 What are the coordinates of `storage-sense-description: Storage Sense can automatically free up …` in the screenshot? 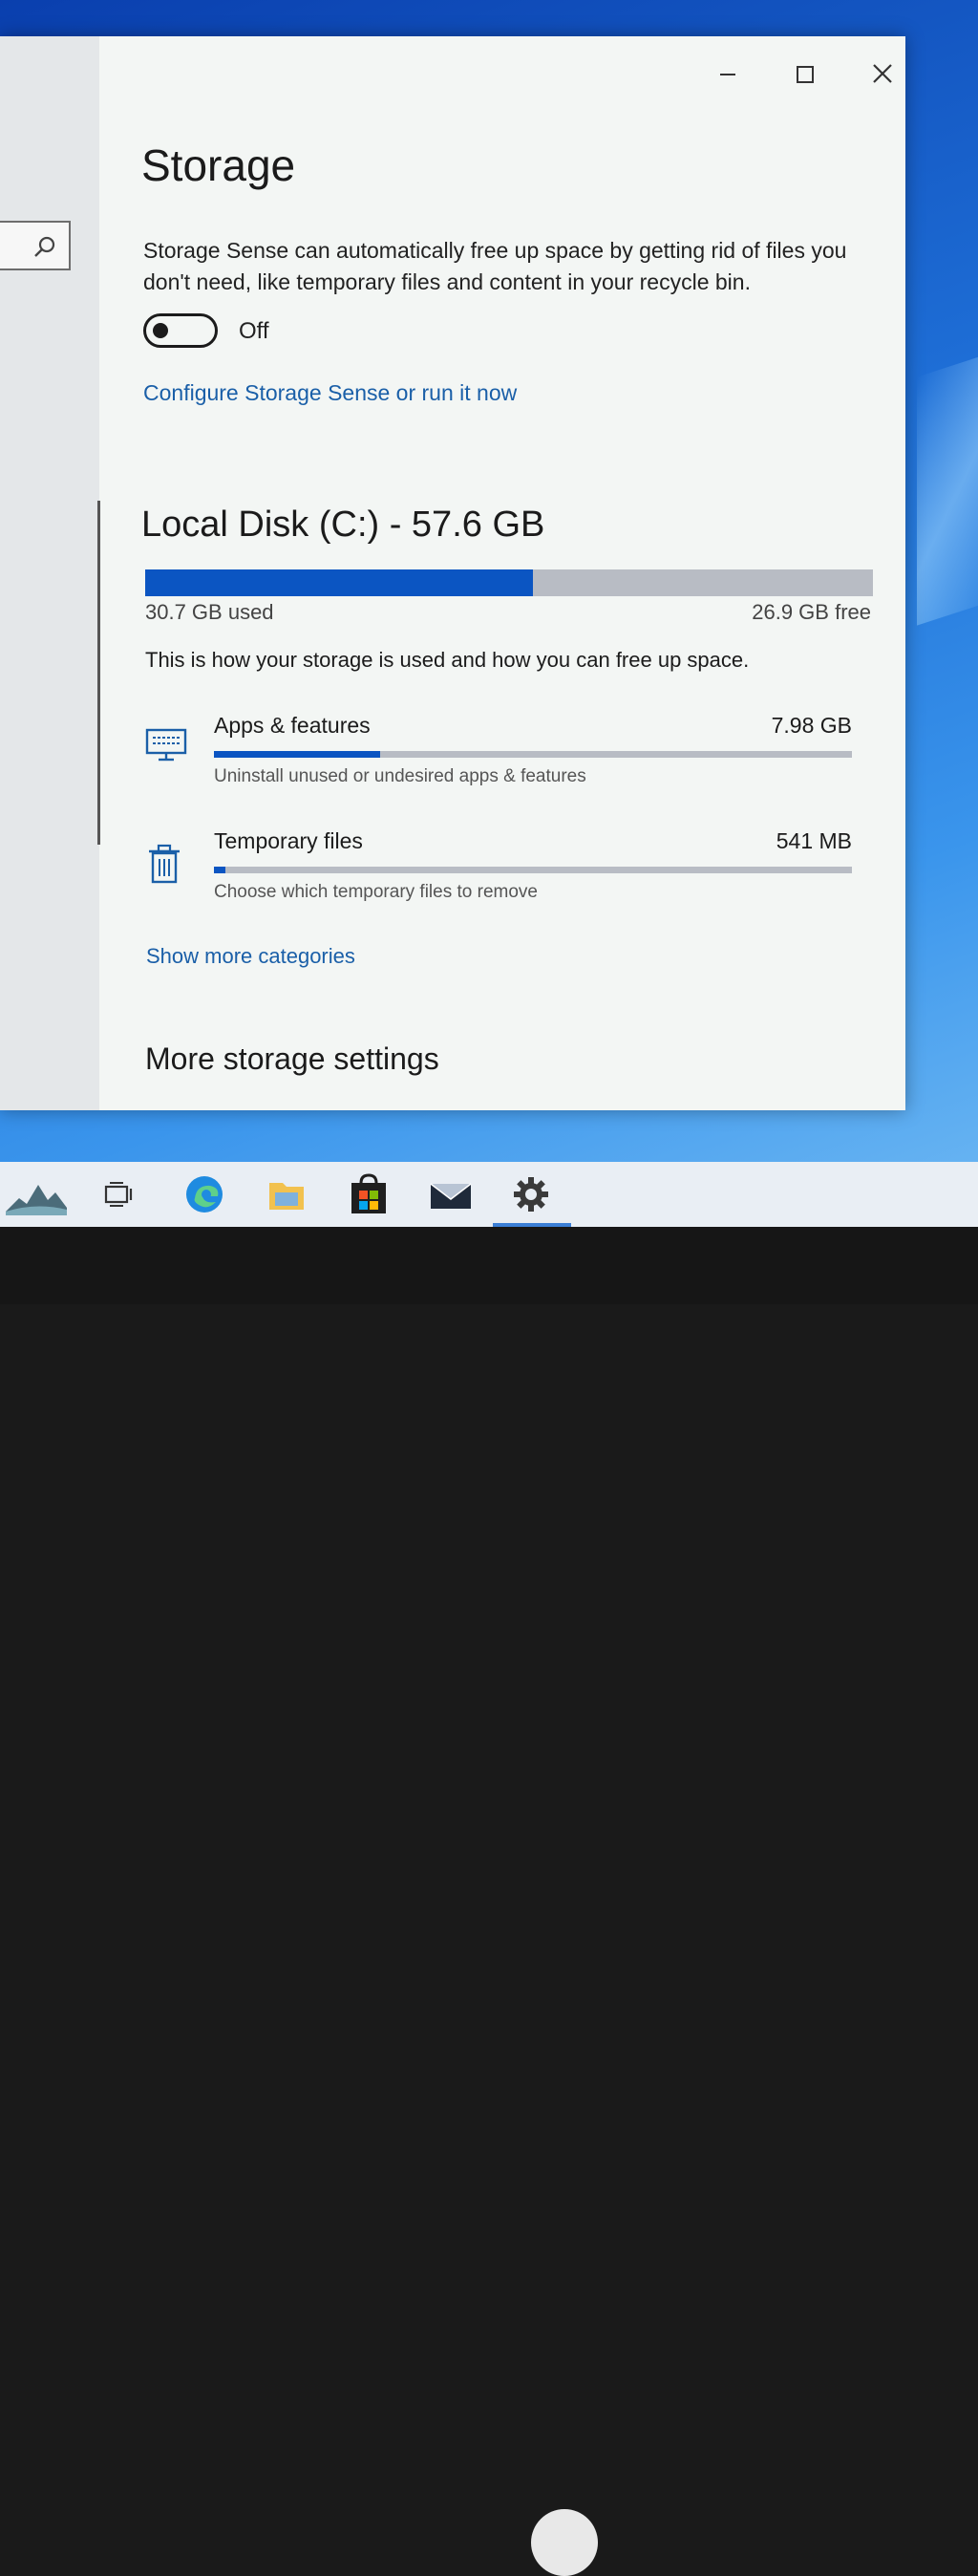 It's located at (495, 266).